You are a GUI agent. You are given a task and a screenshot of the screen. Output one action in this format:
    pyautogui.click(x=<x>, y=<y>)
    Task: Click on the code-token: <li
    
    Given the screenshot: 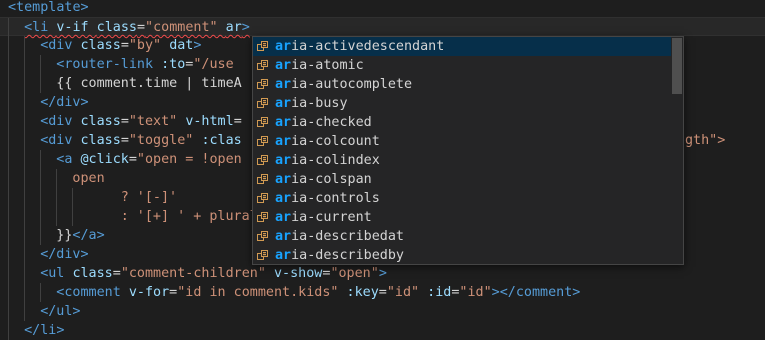 What is the action you would take?
    pyautogui.click(x=40, y=27)
    